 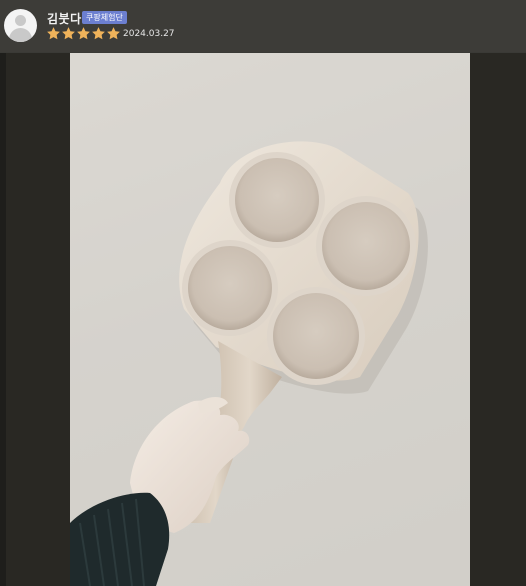 What do you see at coordinates (64, 18) in the screenshot?
I see `reviewer-name: 김붓다` at bounding box center [64, 18].